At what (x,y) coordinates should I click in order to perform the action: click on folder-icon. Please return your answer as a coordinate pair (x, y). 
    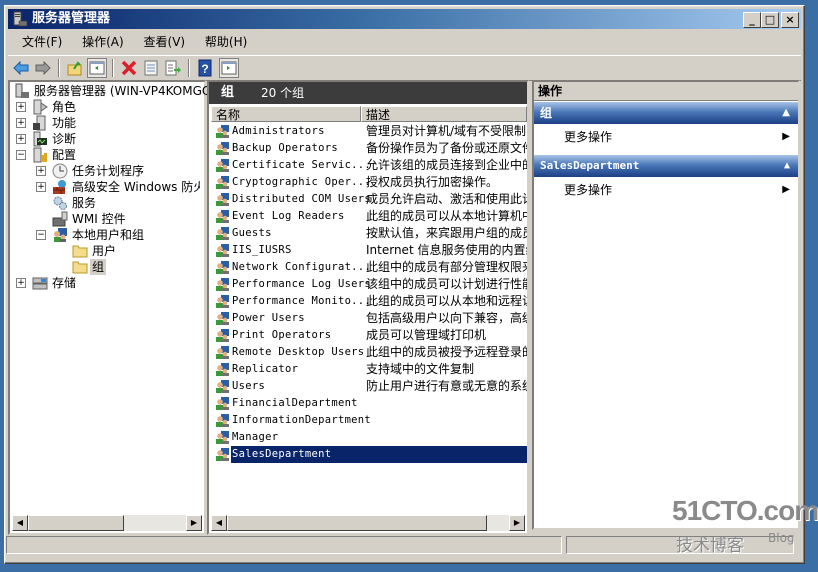
    Looking at the image, I should click on (80, 251).